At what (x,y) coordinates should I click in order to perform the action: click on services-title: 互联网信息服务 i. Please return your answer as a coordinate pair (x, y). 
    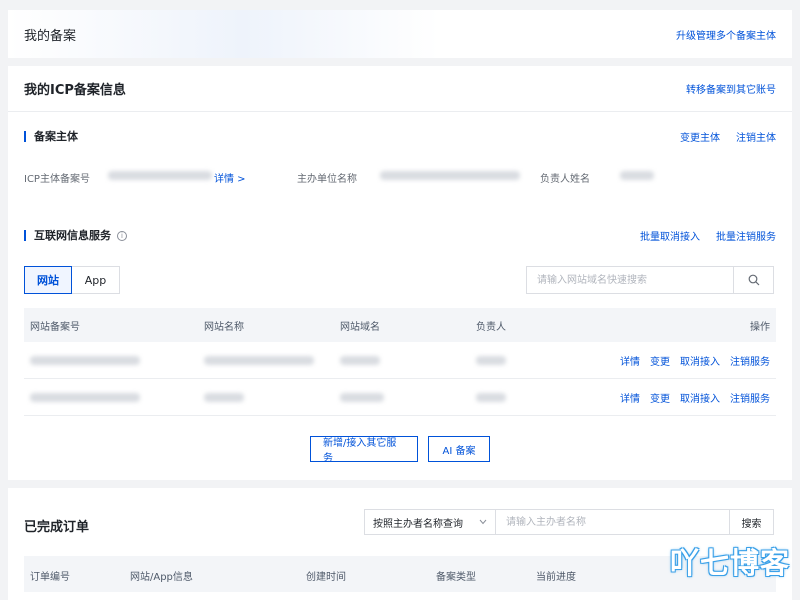
    Looking at the image, I should click on (75, 235).